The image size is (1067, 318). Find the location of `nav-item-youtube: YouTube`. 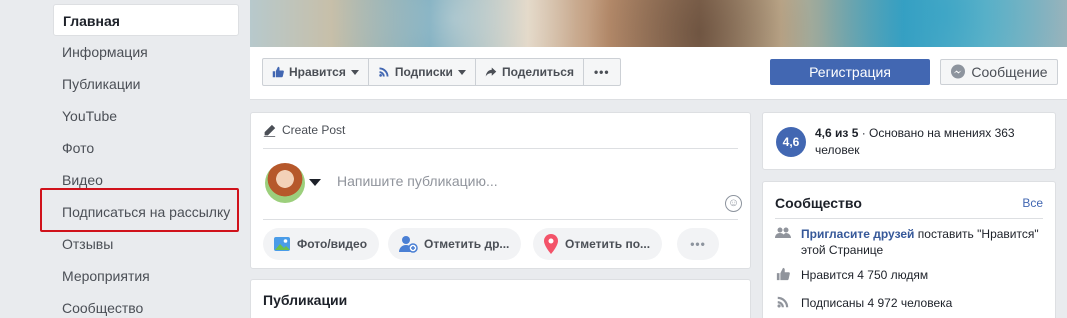

nav-item-youtube: YouTube is located at coordinates (146, 116).